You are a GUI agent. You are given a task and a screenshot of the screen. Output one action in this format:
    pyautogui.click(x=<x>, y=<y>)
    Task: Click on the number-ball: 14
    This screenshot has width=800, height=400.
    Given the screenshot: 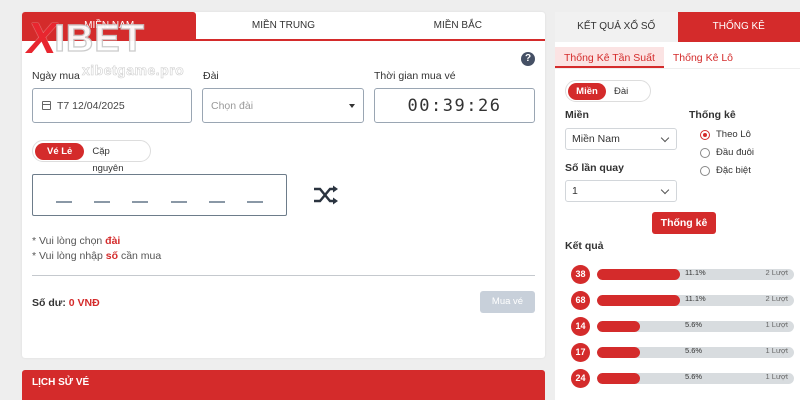 What is the action you would take?
    pyautogui.click(x=580, y=326)
    